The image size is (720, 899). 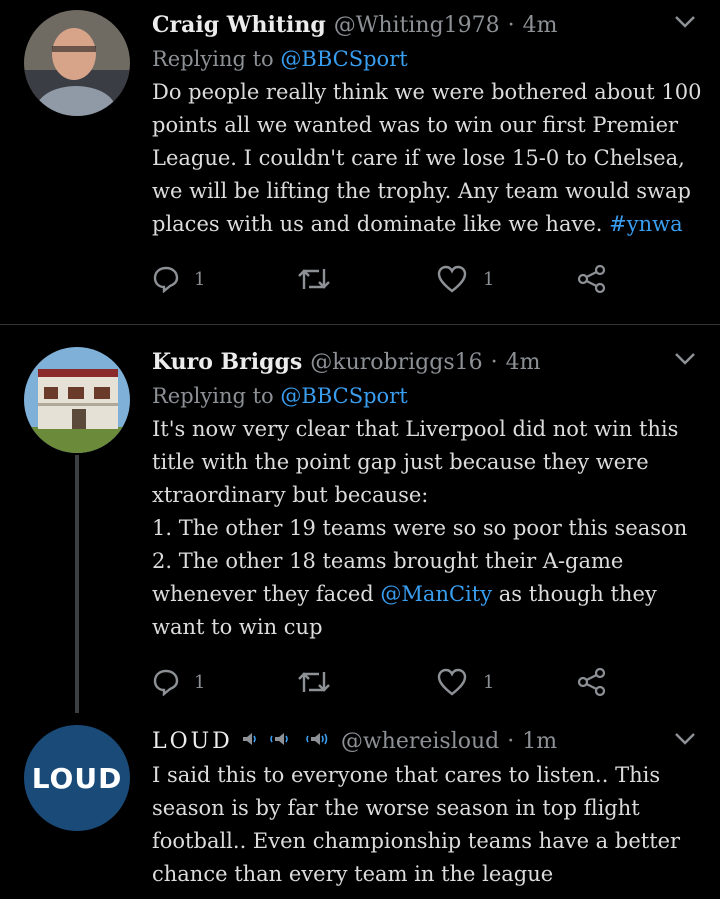 I want to click on display-name: Kuro Briggs, so click(x=227, y=362).